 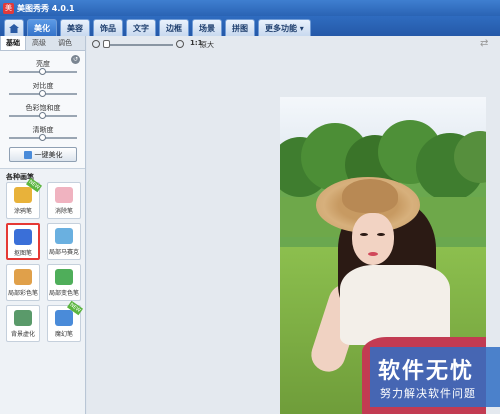 I want to click on brush-label: 魔幻笔, so click(x=63, y=334).